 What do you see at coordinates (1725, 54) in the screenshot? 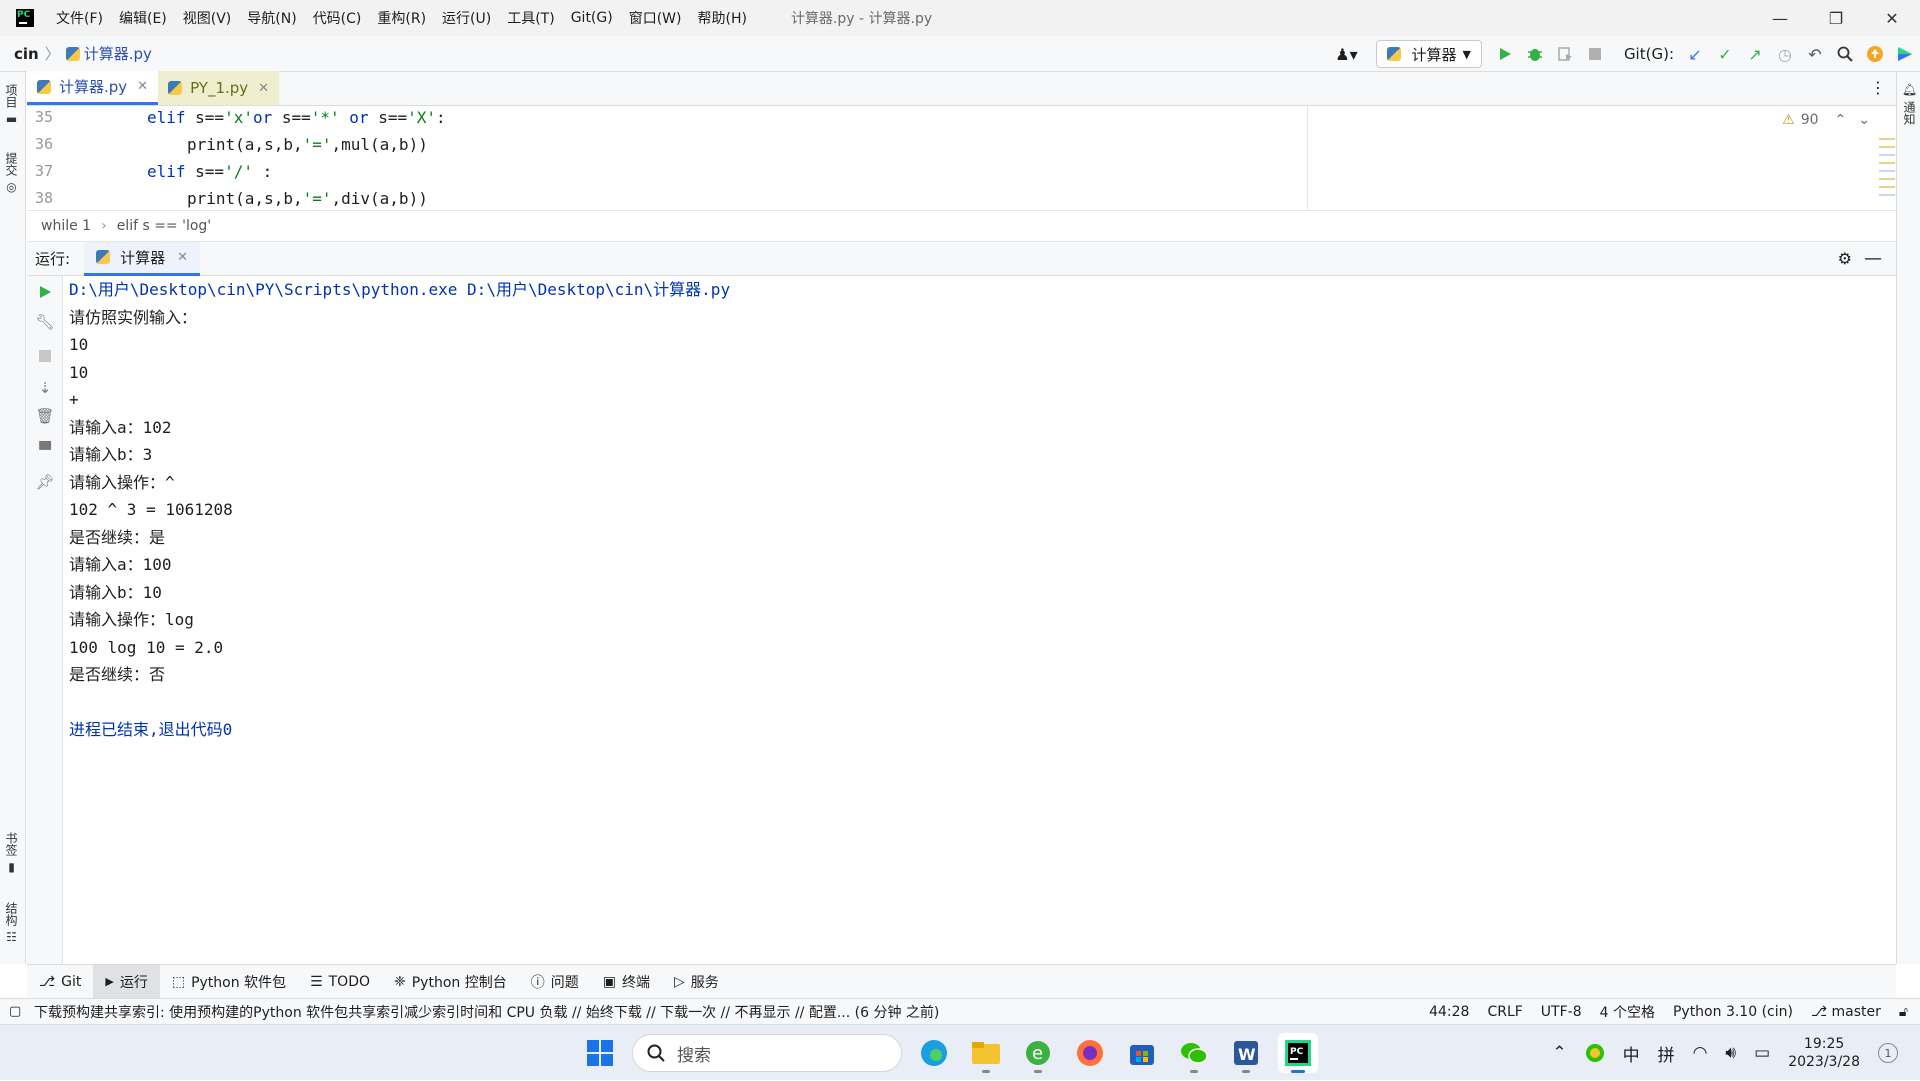
I see `git-commit-button: ✓` at bounding box center [1725, 54].